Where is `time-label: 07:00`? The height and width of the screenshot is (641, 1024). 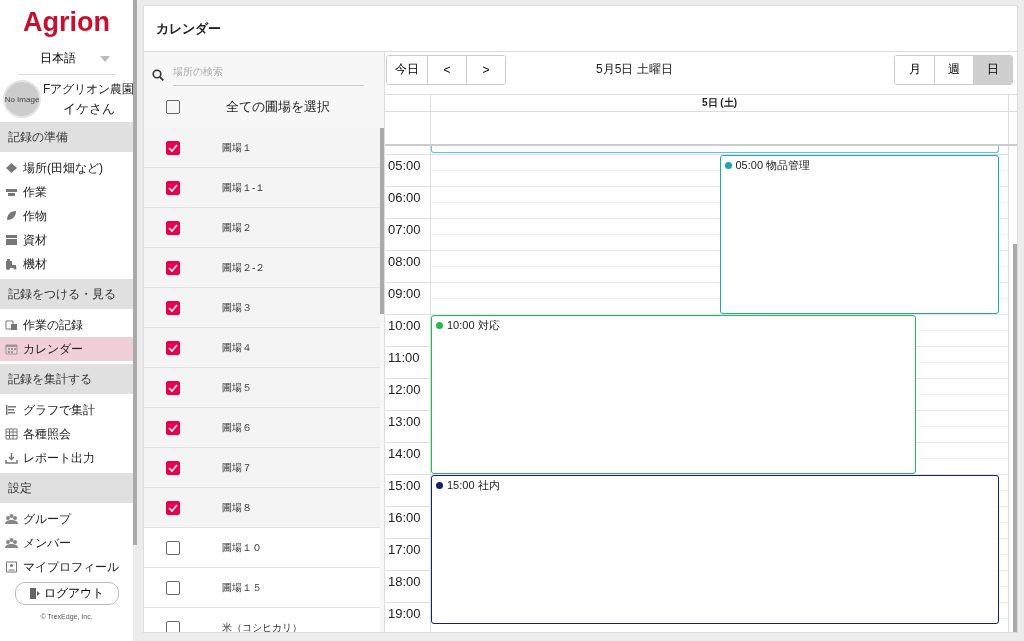
time-label: 07:00 is located at coordinates (404, 229).